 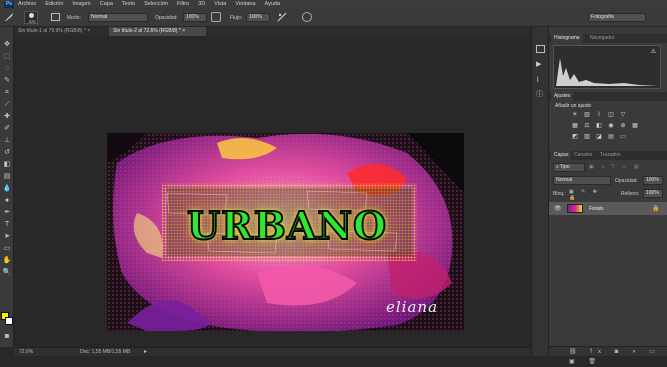 What do you see at coordinates (567, 38) in the screenshot?
I see `tab-histograma: Histograma` at bounding box center [567, 38].